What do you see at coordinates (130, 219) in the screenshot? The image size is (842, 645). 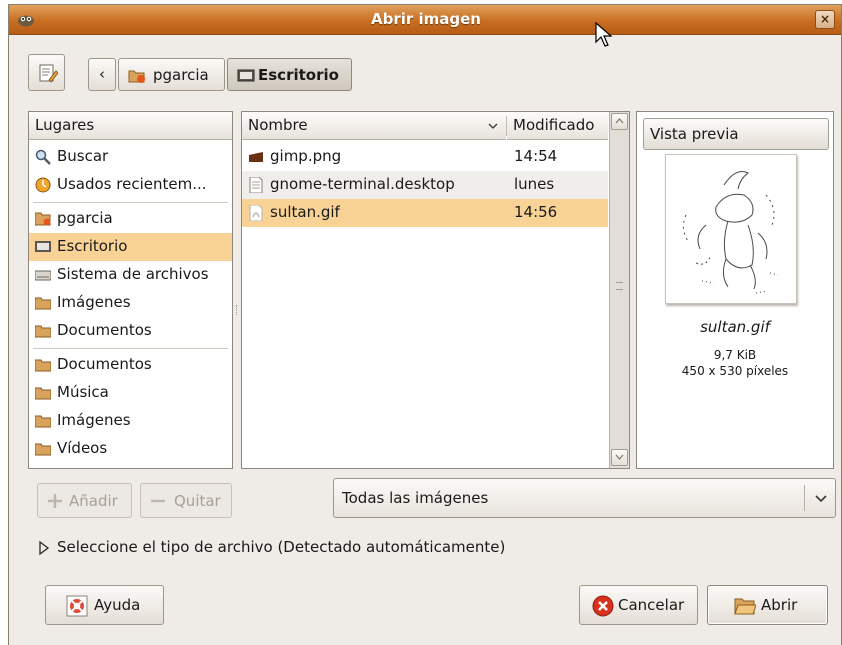 I see `place-item-pgarcia: pgarcia` at bounding box center [130, 219].